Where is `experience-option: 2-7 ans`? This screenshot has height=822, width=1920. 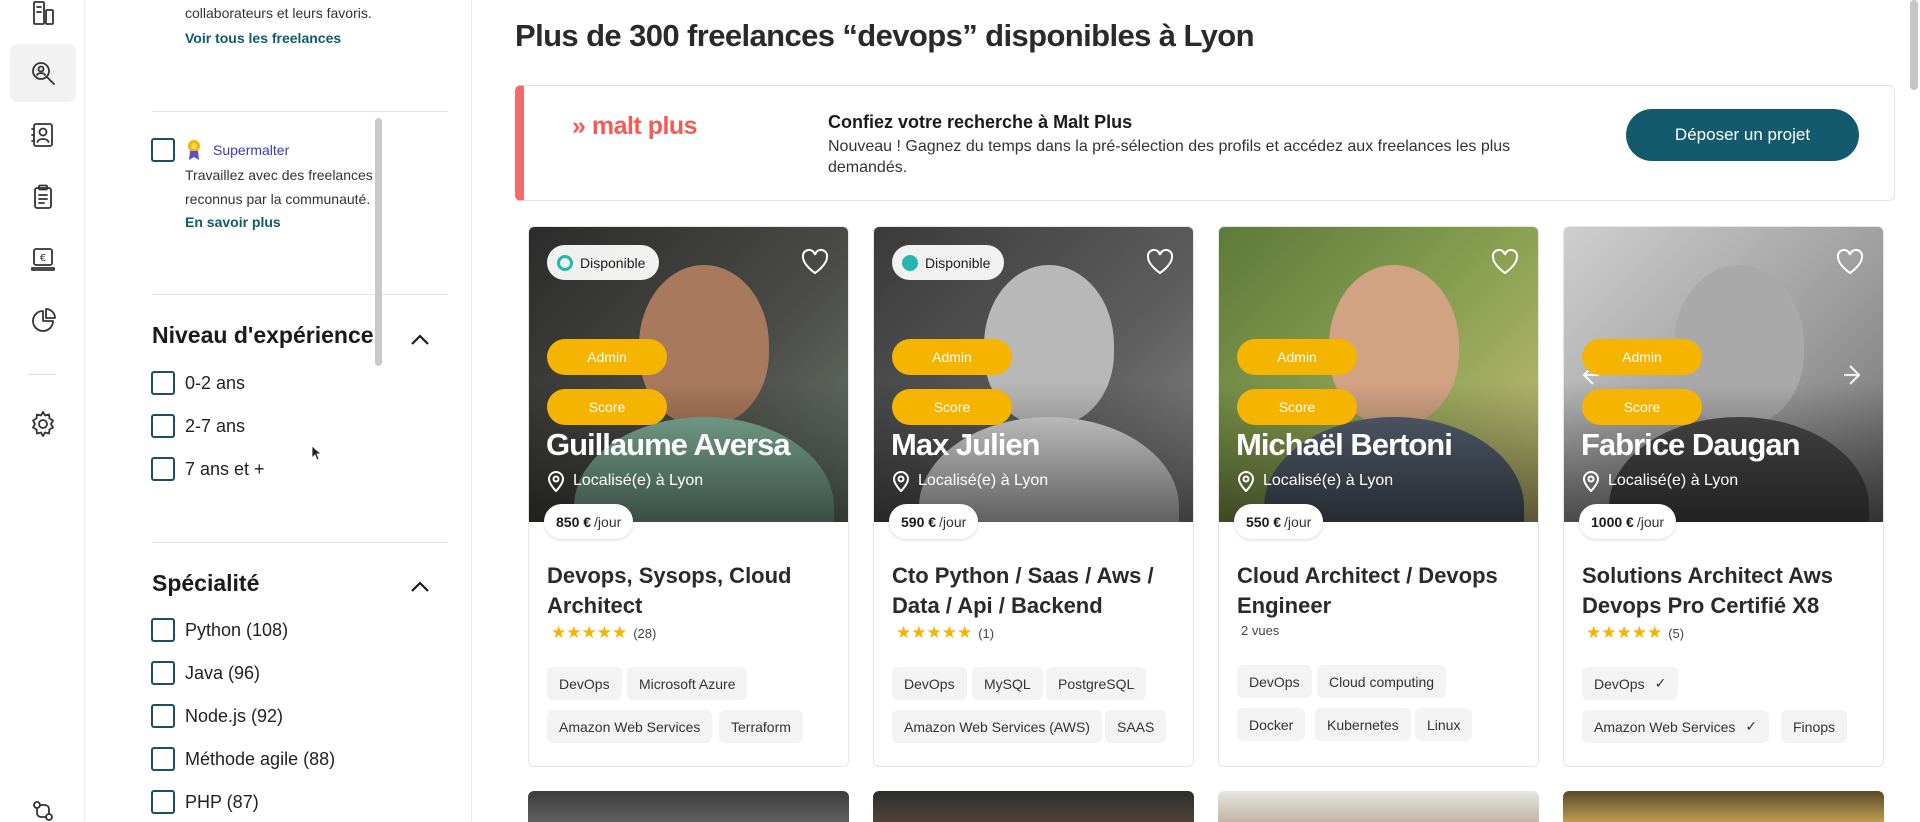 experience-option: 2-7 ans is located at coordinates (198, 426).